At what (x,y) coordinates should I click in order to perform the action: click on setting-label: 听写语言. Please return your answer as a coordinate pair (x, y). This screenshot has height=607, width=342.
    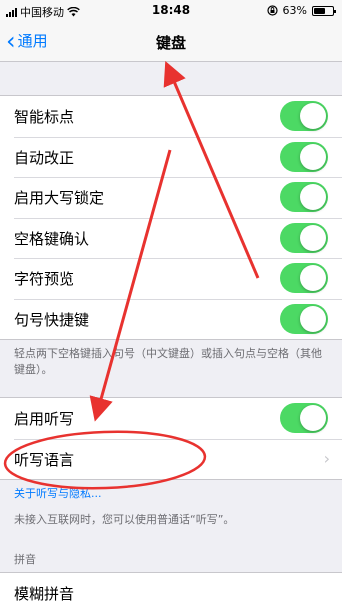
    Looking at the image, I should click on (44, 459).